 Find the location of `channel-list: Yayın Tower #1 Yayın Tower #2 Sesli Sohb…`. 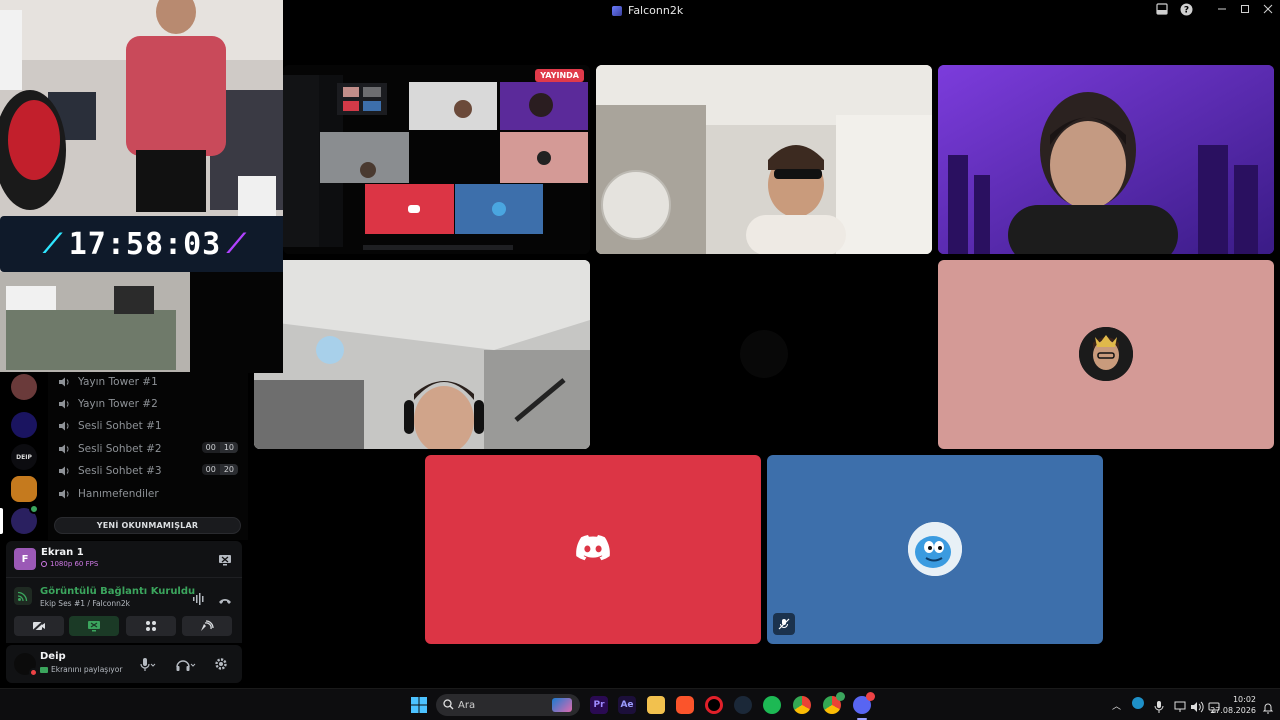

channel-list: Yayın Tower #1 Yayın Tower #2 Sesli Sohb… is located at coordinates (148, 456).